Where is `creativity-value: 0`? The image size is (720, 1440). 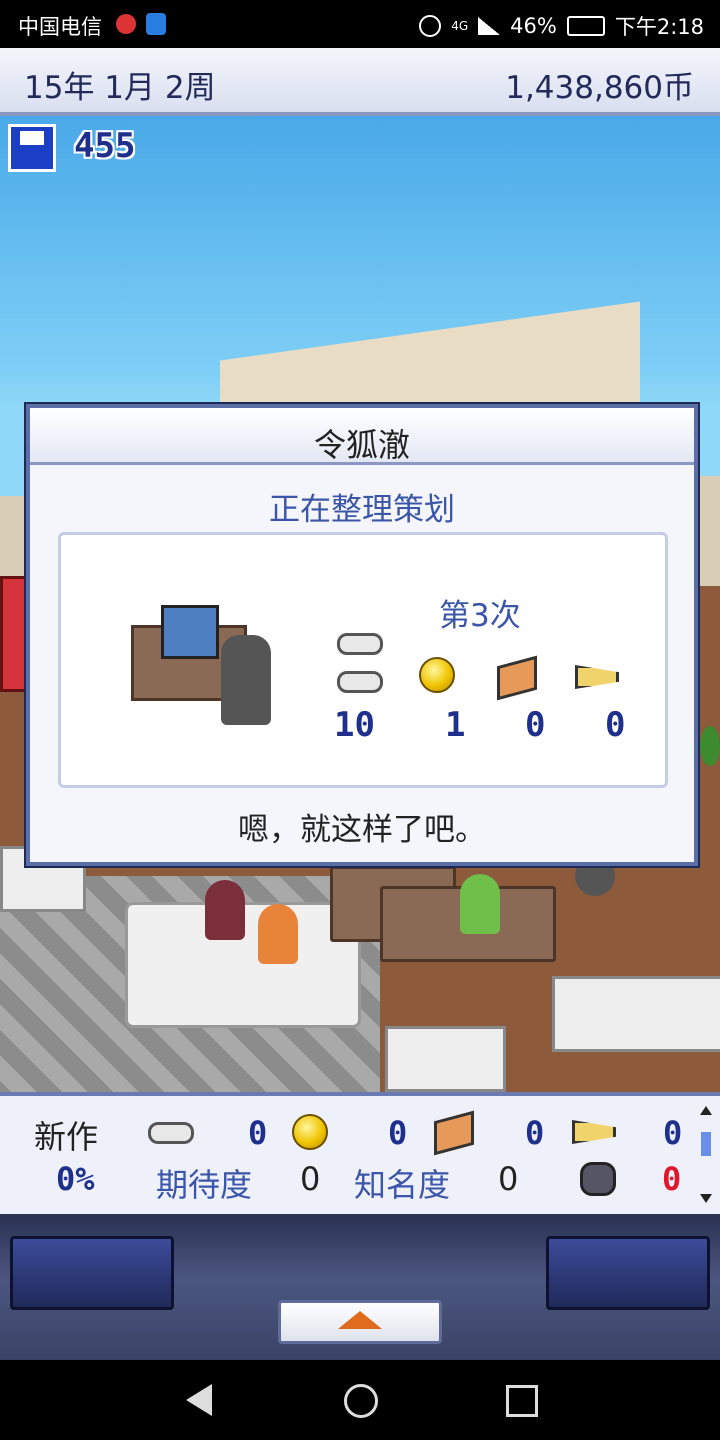
creativity-value: 0 is located at coordinates (398, 1133).